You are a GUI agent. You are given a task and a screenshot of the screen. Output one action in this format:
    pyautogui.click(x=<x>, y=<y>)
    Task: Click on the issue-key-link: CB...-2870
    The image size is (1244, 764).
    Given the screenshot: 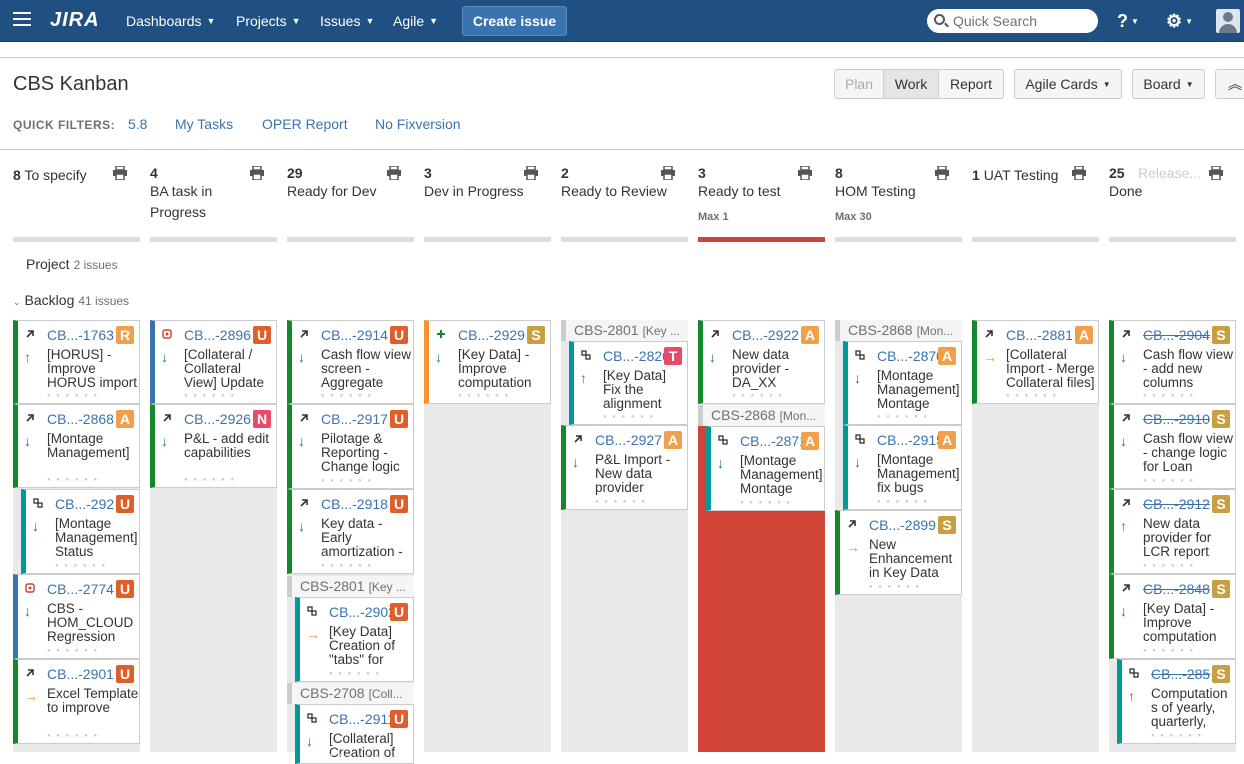 What is the action you would take?
    pyautogui.click(x=910, y=356)
    